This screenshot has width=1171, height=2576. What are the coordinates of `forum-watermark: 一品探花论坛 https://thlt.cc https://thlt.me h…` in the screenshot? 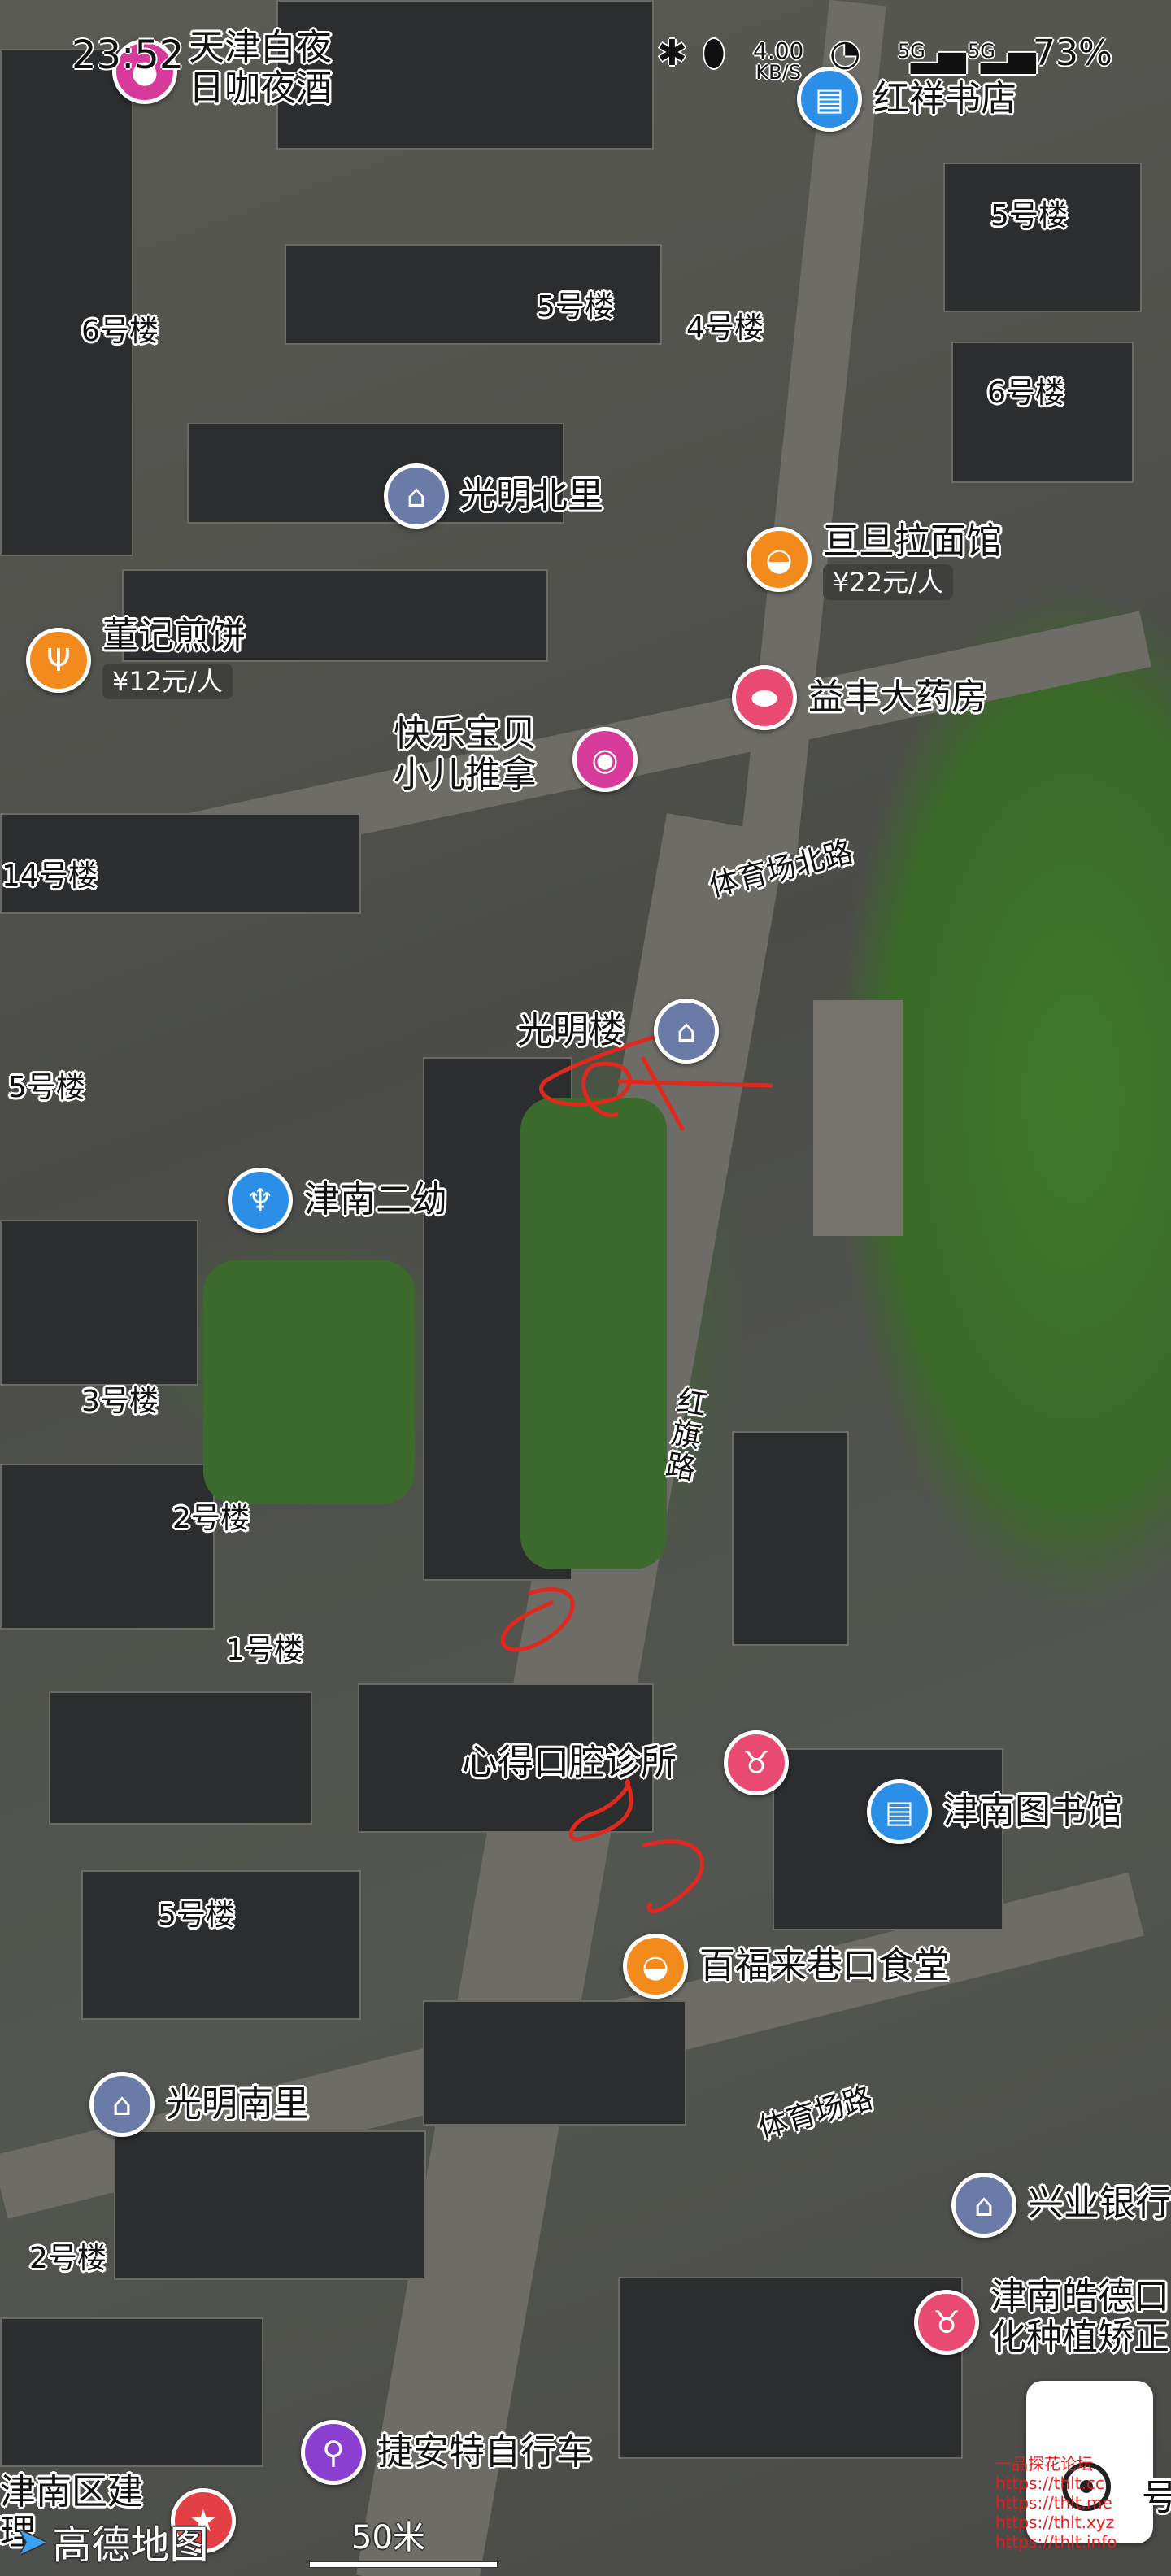 It's located at (1056, 2503).